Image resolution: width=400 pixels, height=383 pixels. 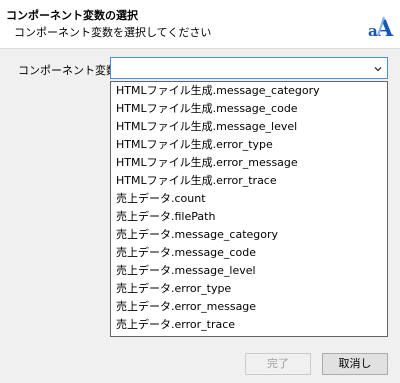 What do you see at coordinates (249, 127) in the screenshot?
I see `dropdown-option: HTMLファイル生成.message_level` at bounding box center [249, 127].